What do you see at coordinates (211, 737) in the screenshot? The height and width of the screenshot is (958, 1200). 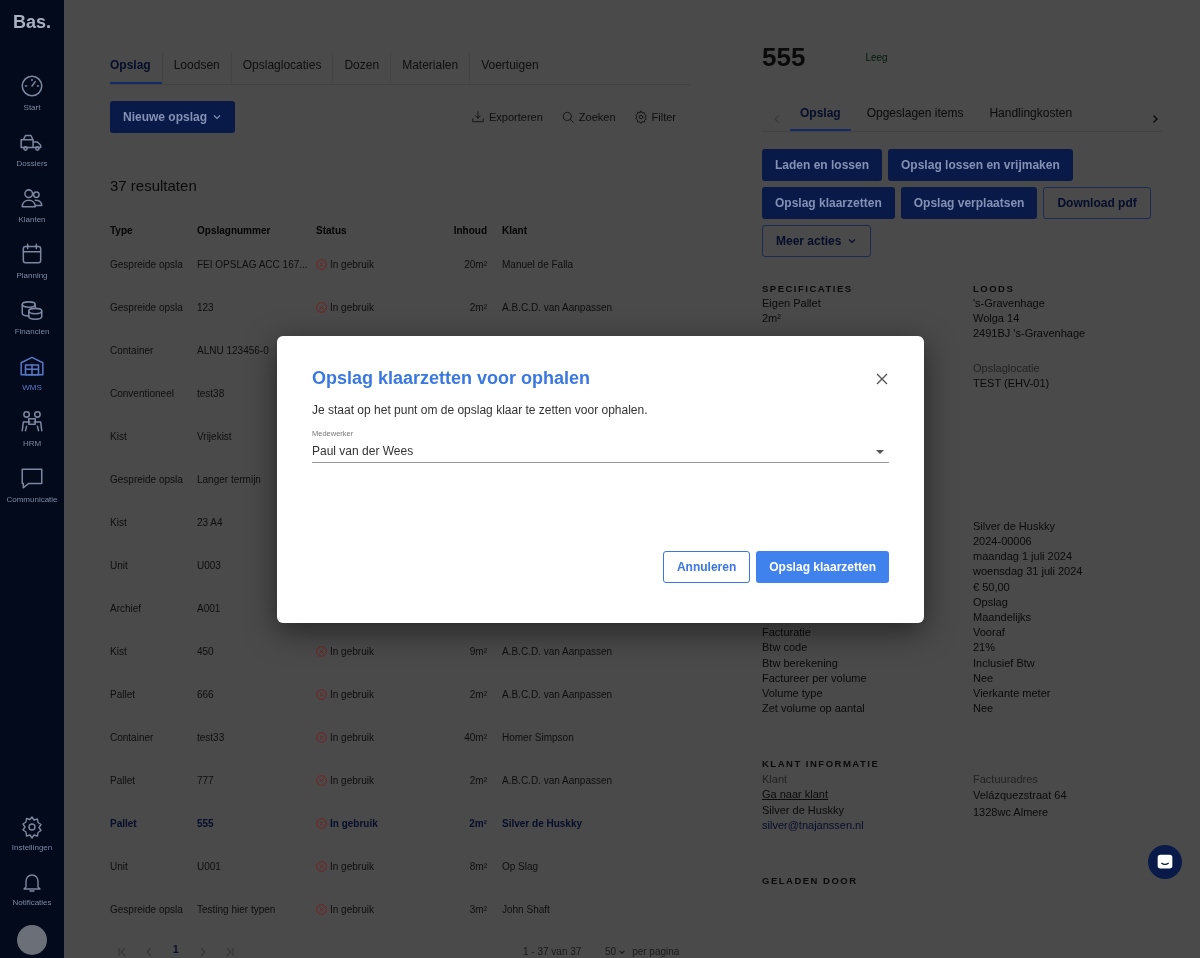 I see `table-cell-text: test33` at bounding box center [211, 737].